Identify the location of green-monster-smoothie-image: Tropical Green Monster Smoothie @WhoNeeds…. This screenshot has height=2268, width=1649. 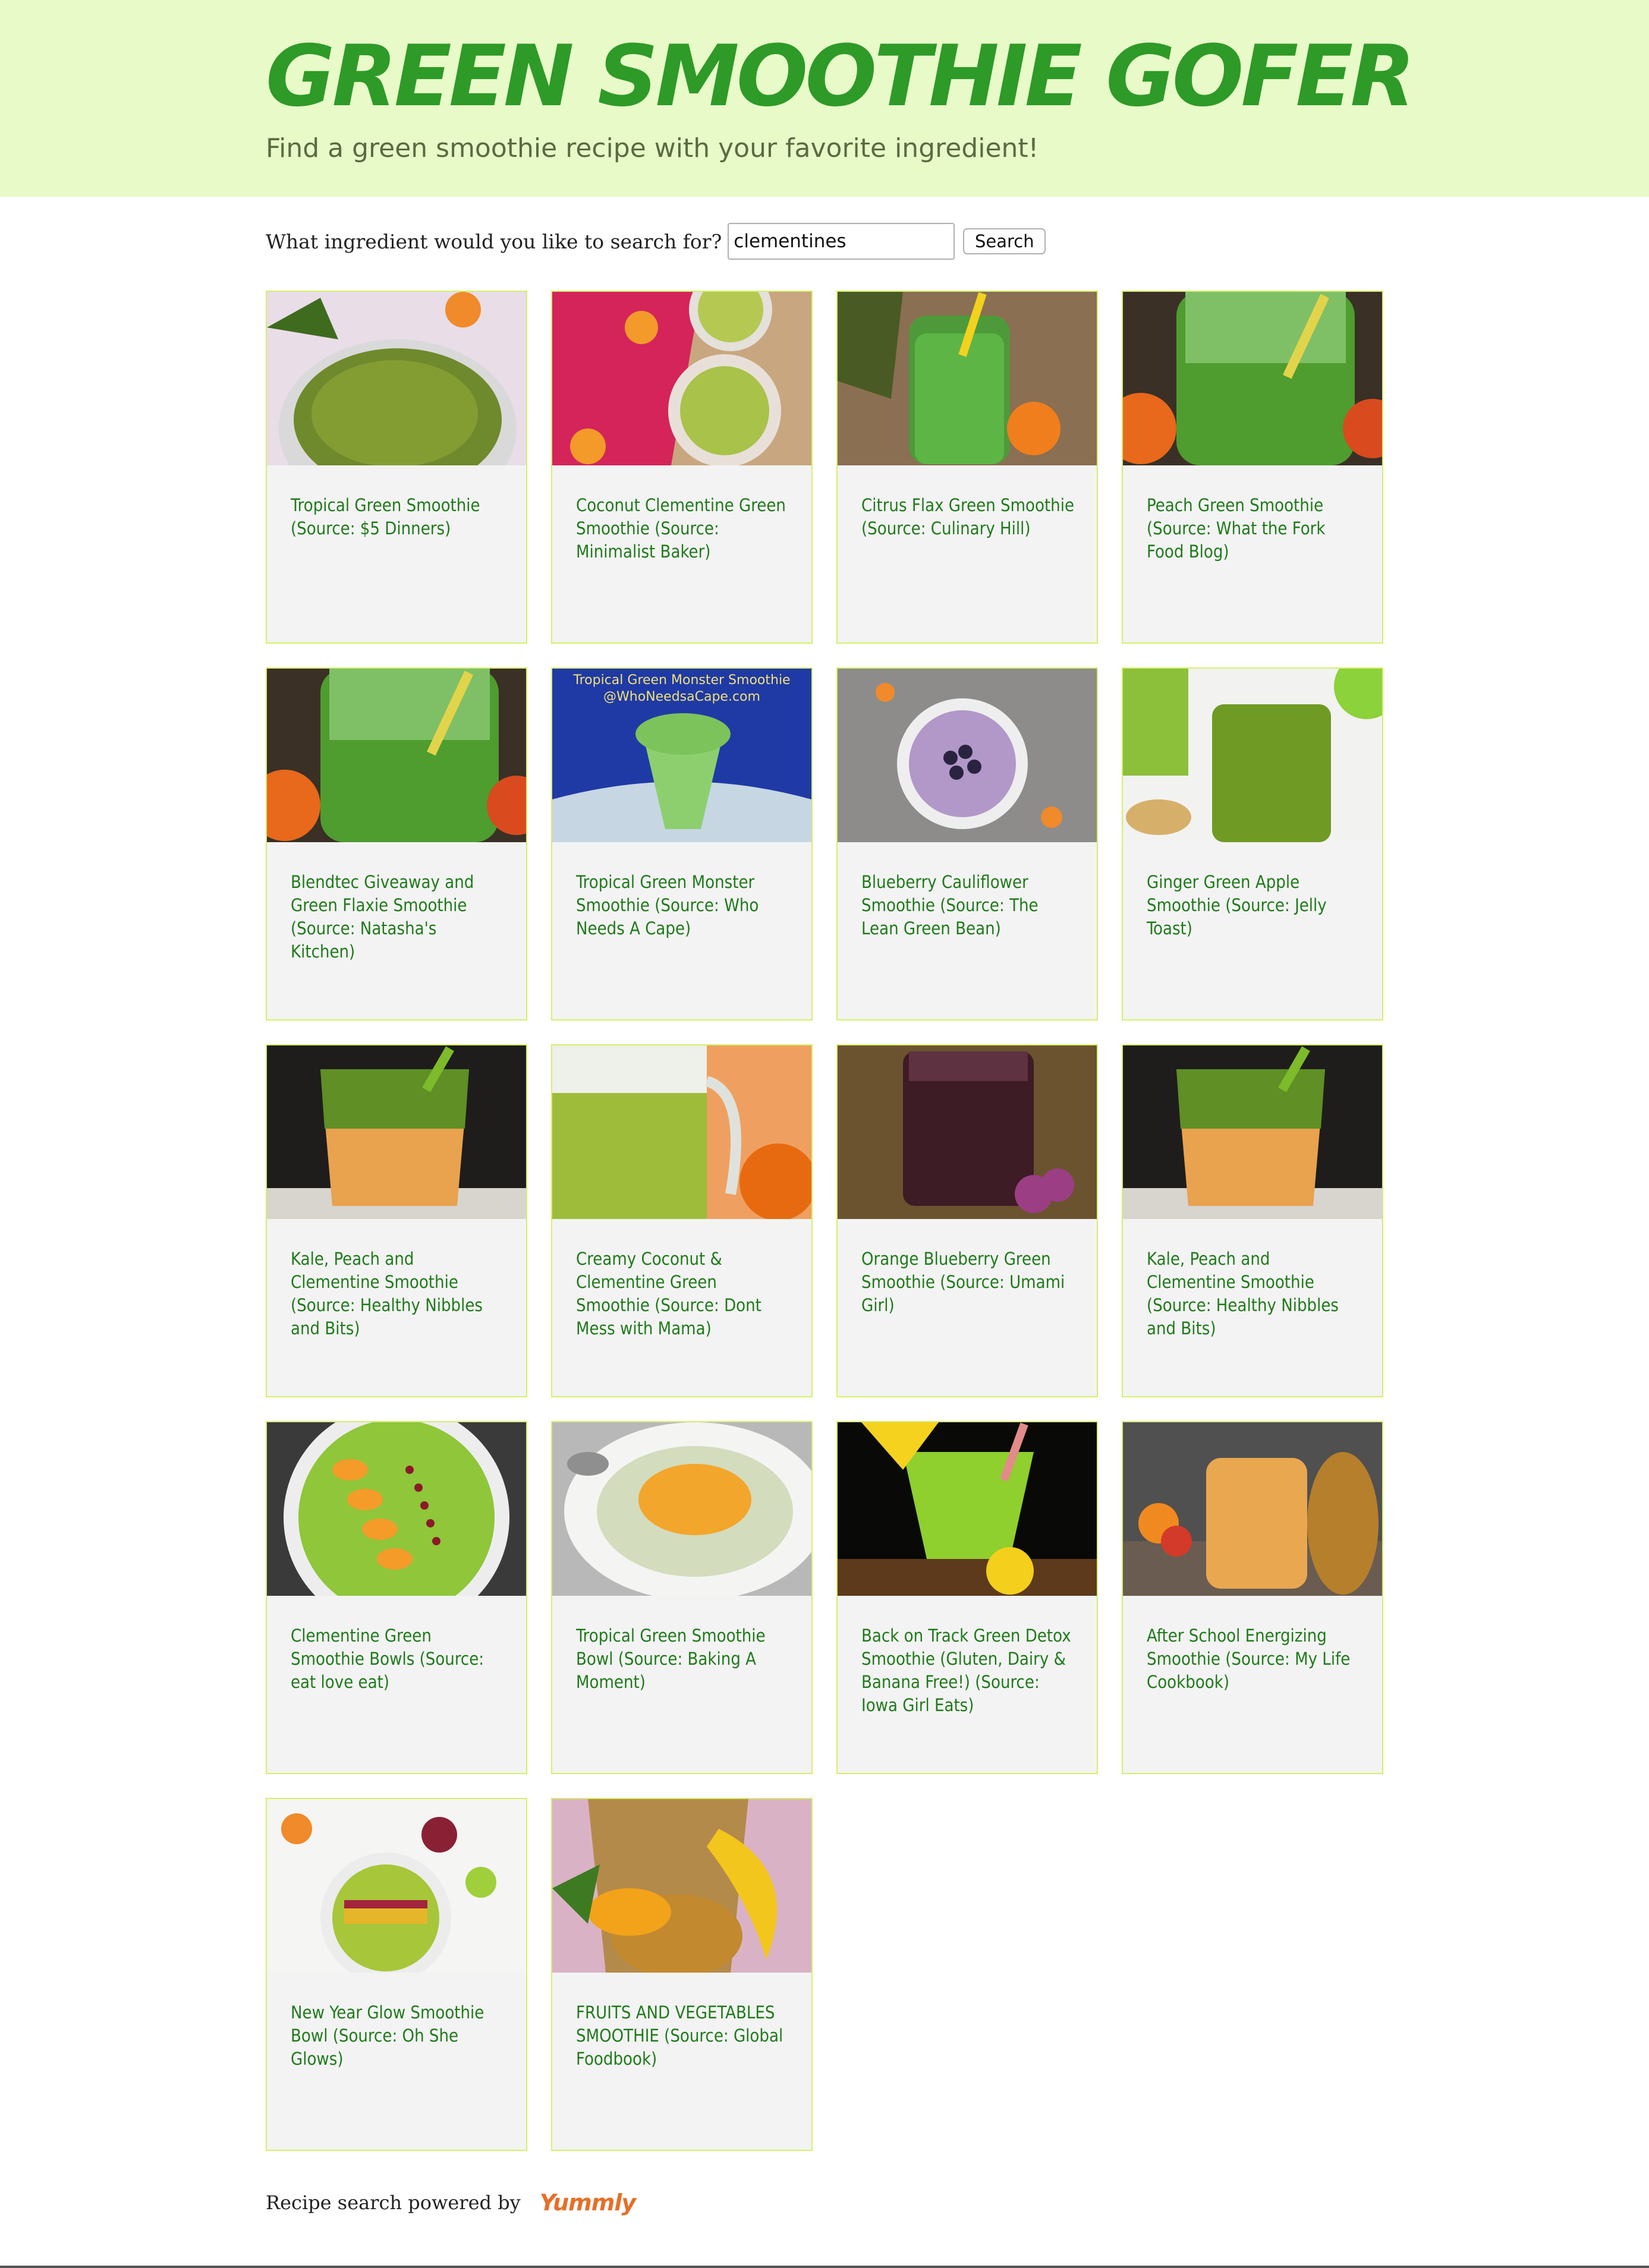
(682, 755).